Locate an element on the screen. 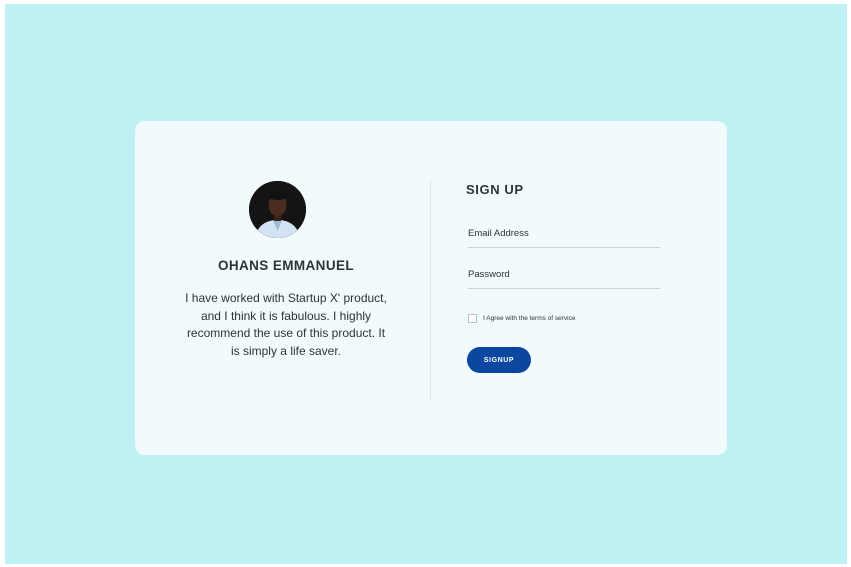 This screenshot has width=851, height=567. person-photo-icon is located at coordinates (277, 209).